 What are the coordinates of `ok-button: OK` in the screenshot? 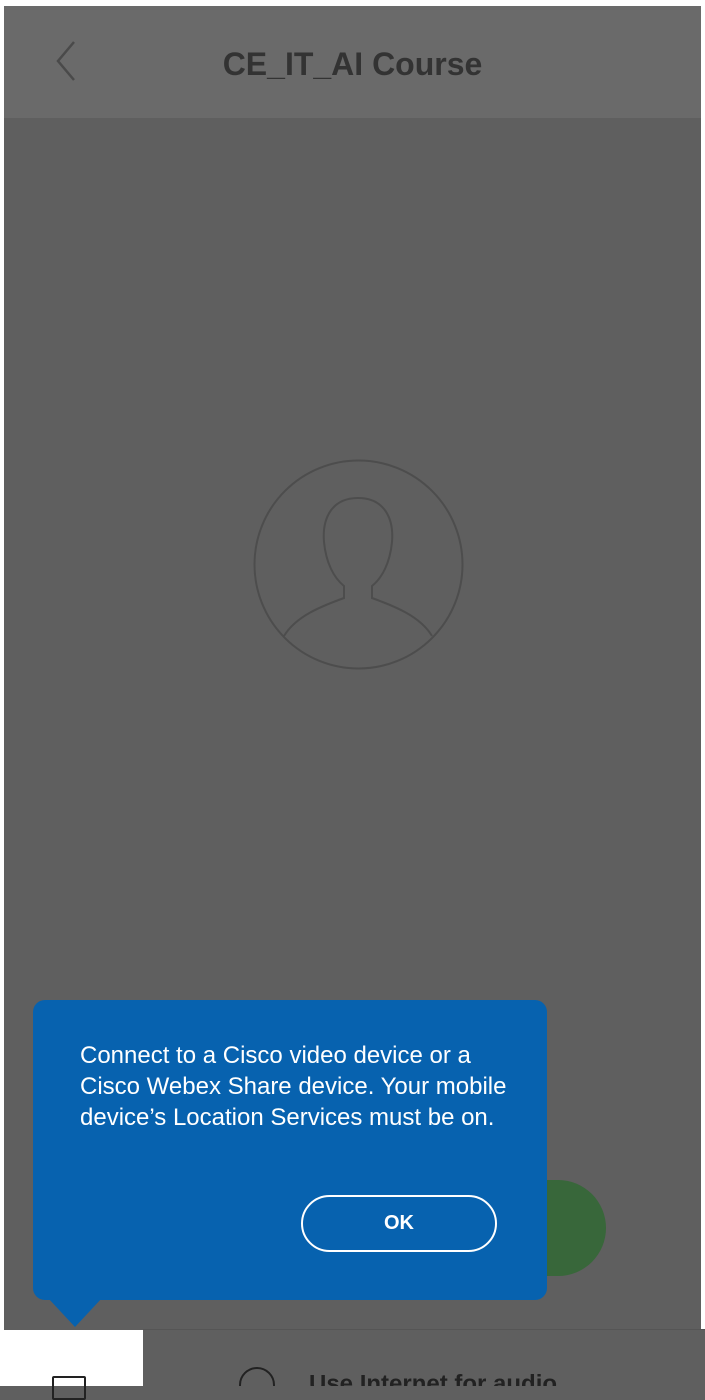 It's located at (399, 1223).